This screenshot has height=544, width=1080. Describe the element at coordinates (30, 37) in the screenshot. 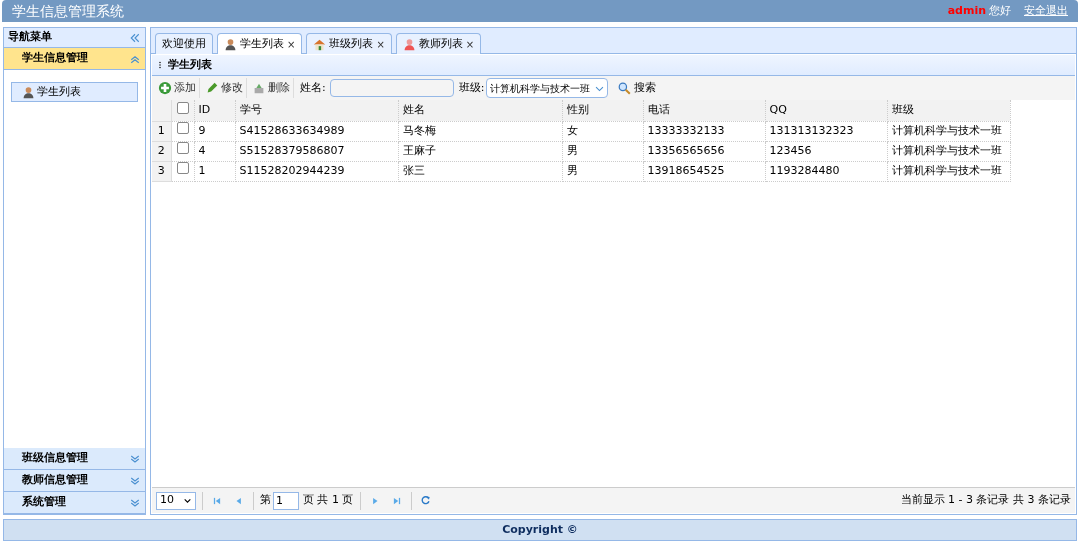

I see `sidebar-title: 导航菜单` at that location.